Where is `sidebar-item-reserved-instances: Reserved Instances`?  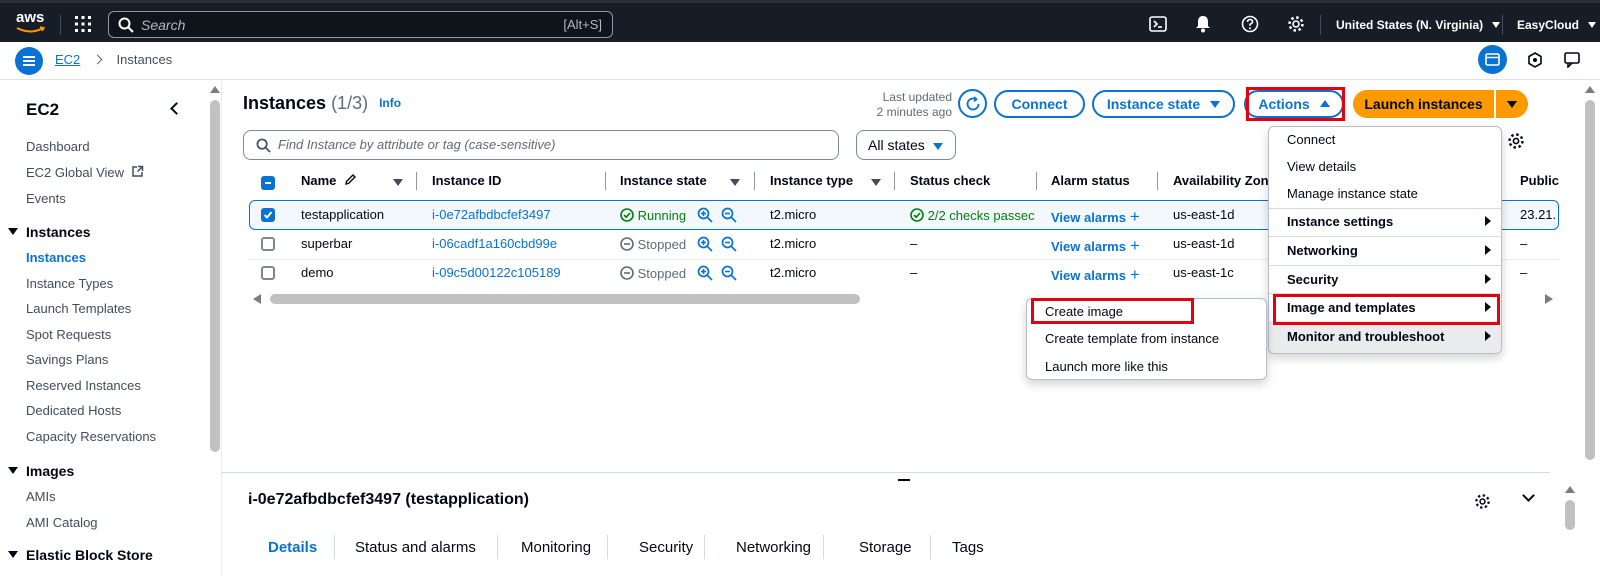
sidebar-item-reserved-instances: Reserved Instances is located at coordinates (83, 385).